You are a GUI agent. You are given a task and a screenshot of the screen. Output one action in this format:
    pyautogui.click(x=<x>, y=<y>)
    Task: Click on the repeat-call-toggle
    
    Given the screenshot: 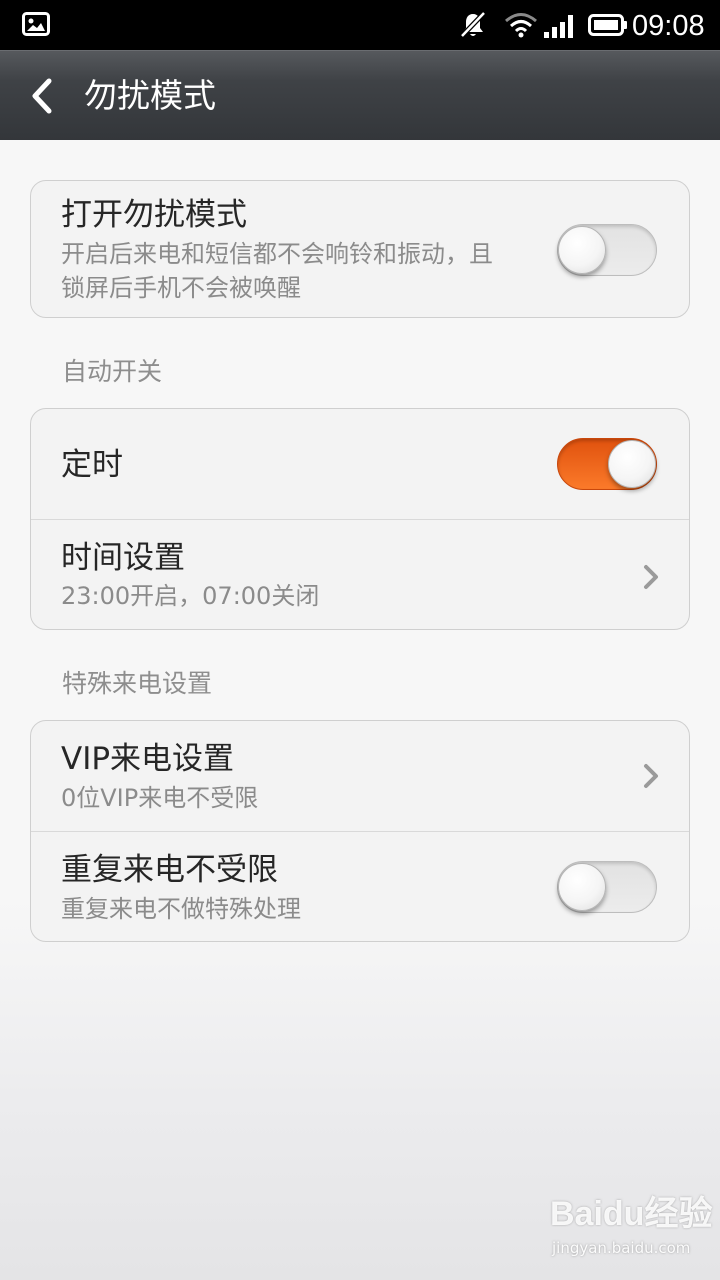 What is the action you would take?
    pyautogui.click(x=607, y=887)
    